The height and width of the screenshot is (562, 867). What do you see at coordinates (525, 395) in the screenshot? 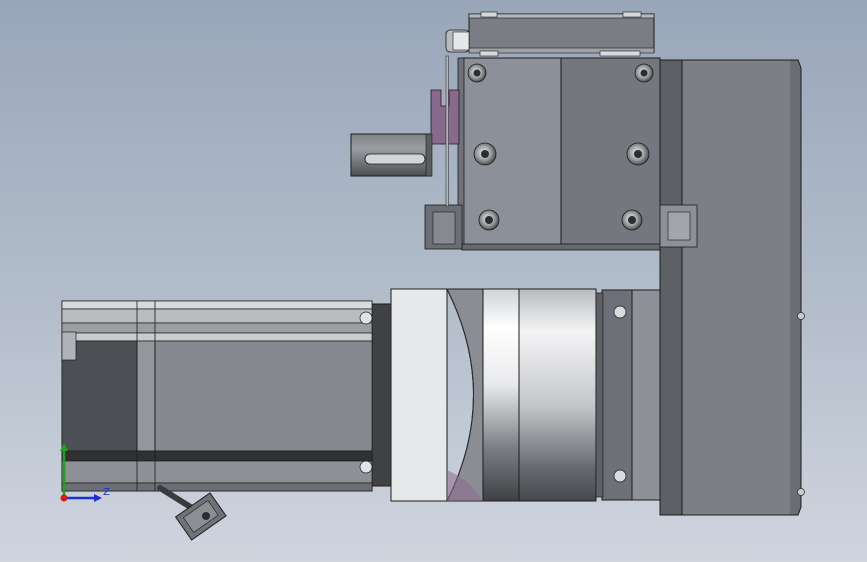
I see `gearbox-assembly` at bounding box center [525, 395].